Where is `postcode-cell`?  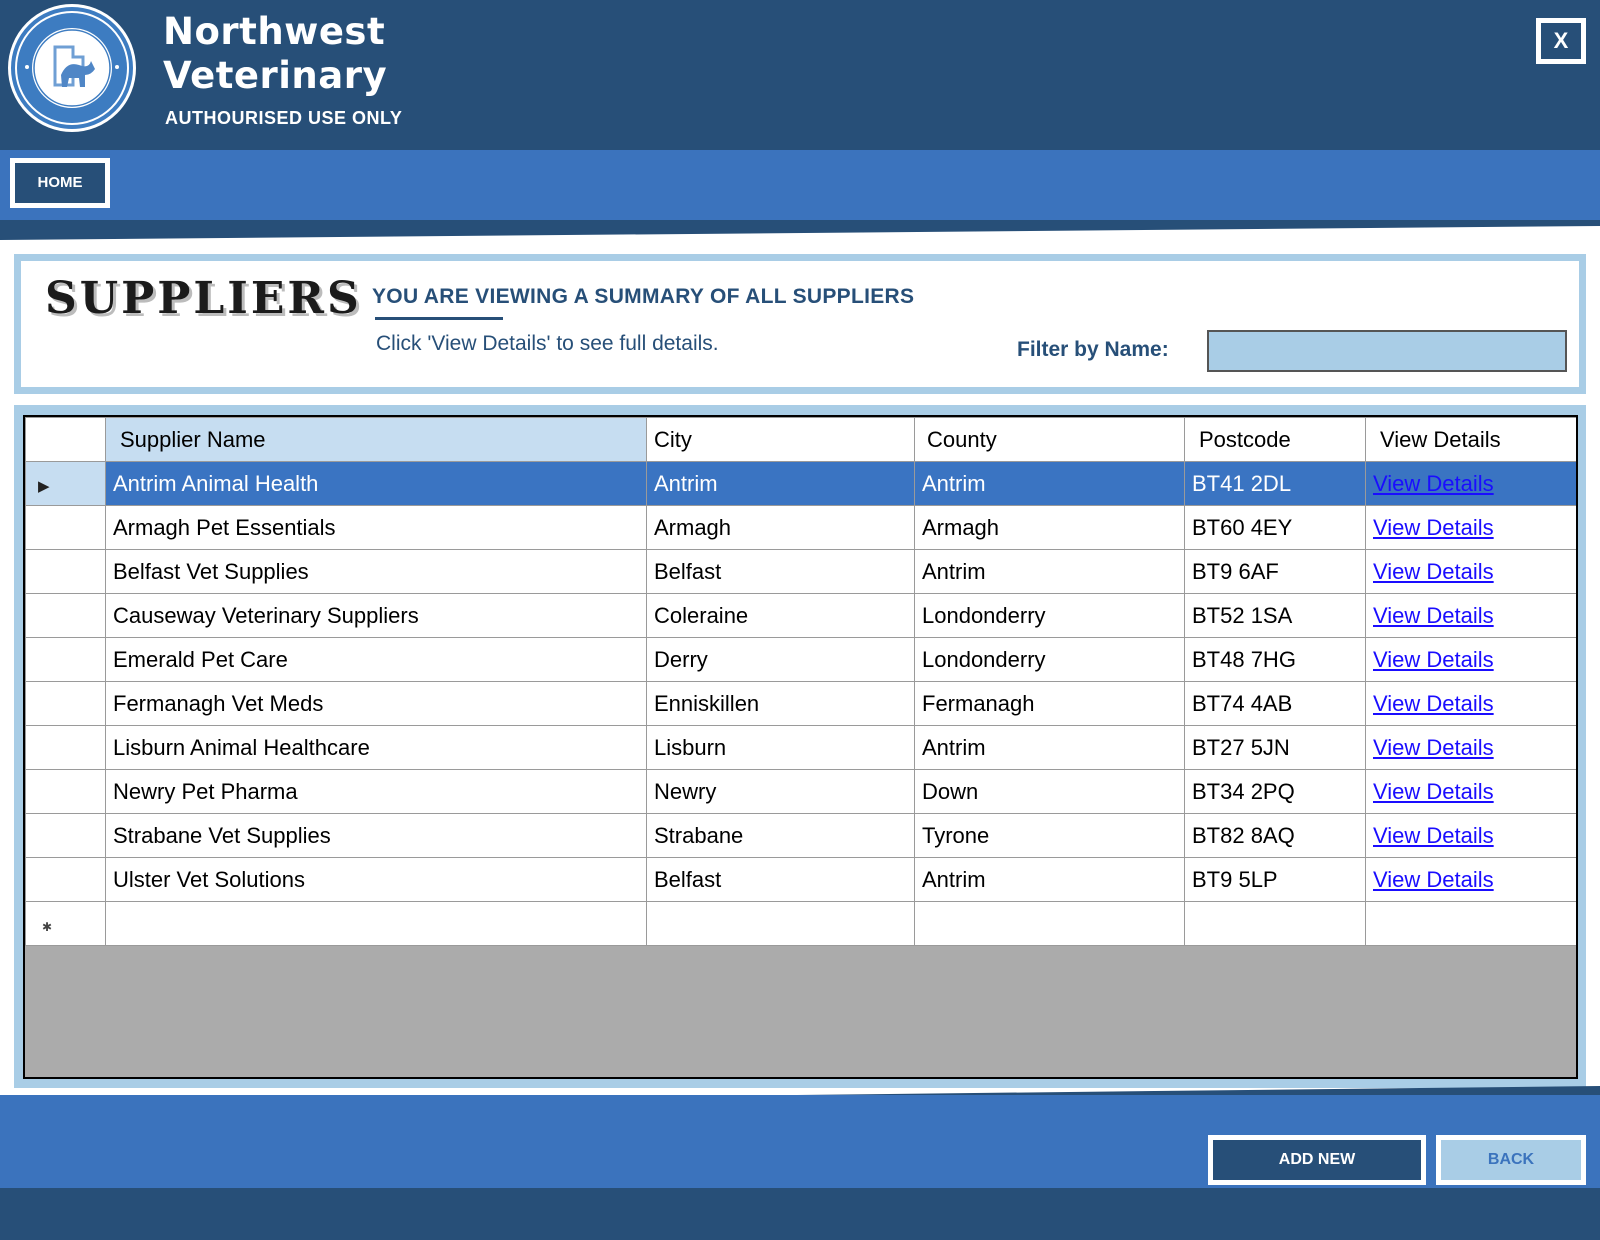
postcode-cell is located at coordinates (1275, 923).